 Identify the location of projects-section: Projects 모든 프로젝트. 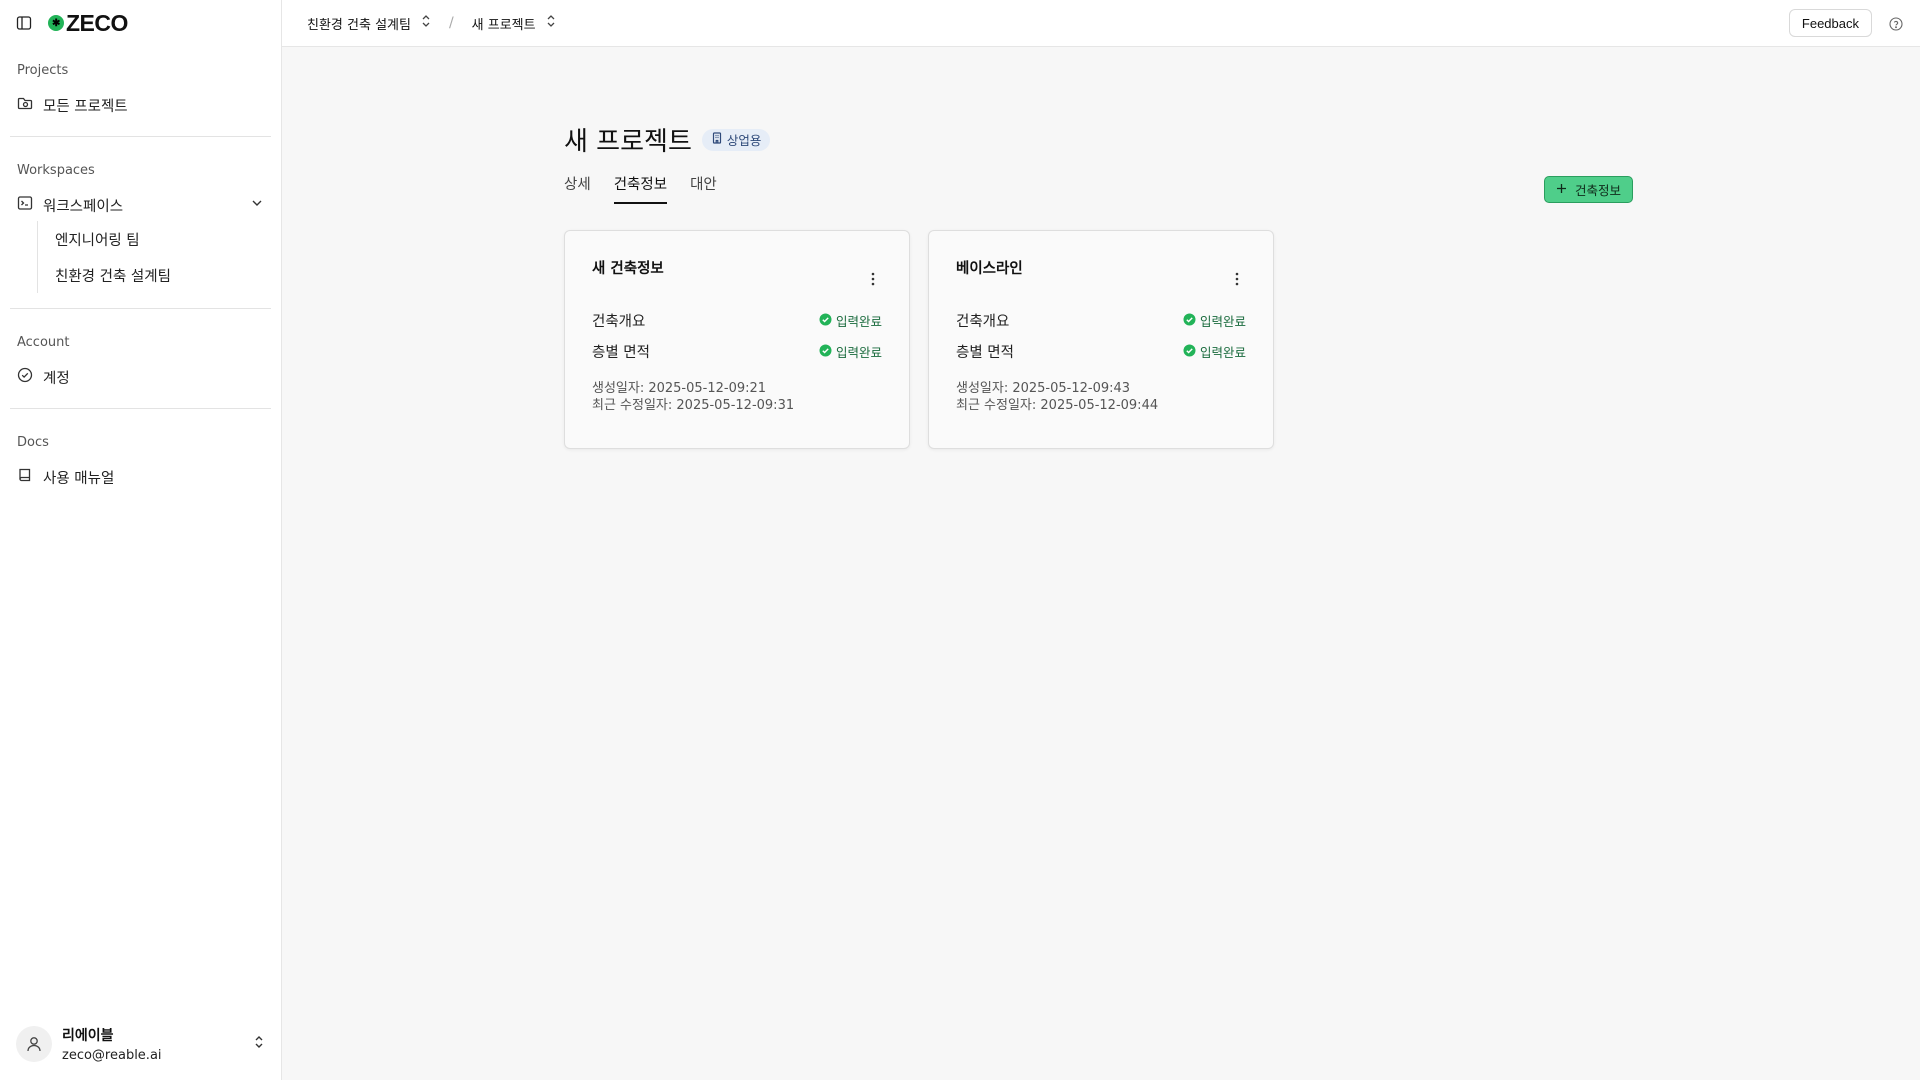
(140, 91).